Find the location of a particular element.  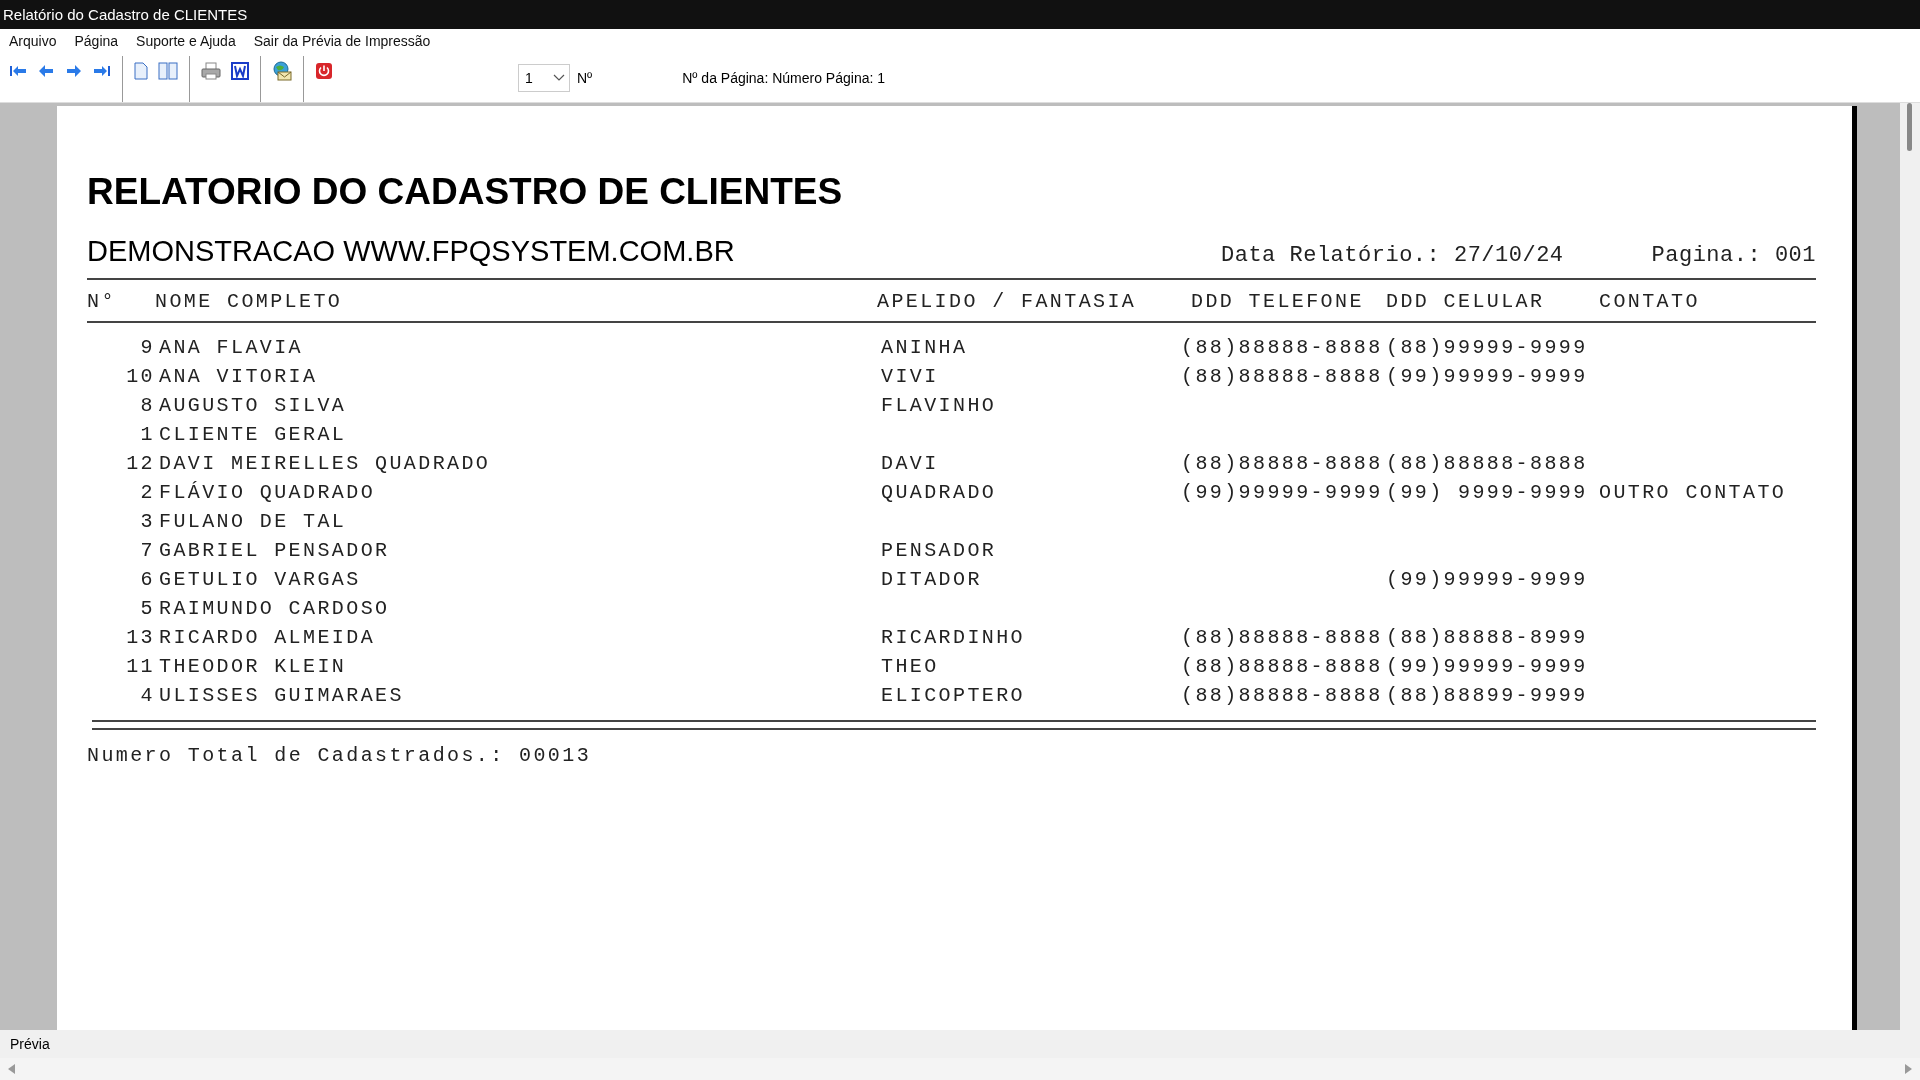

table-cell: DAVI MEIRELLES QUADRADO is located at coordinates (325, 463).